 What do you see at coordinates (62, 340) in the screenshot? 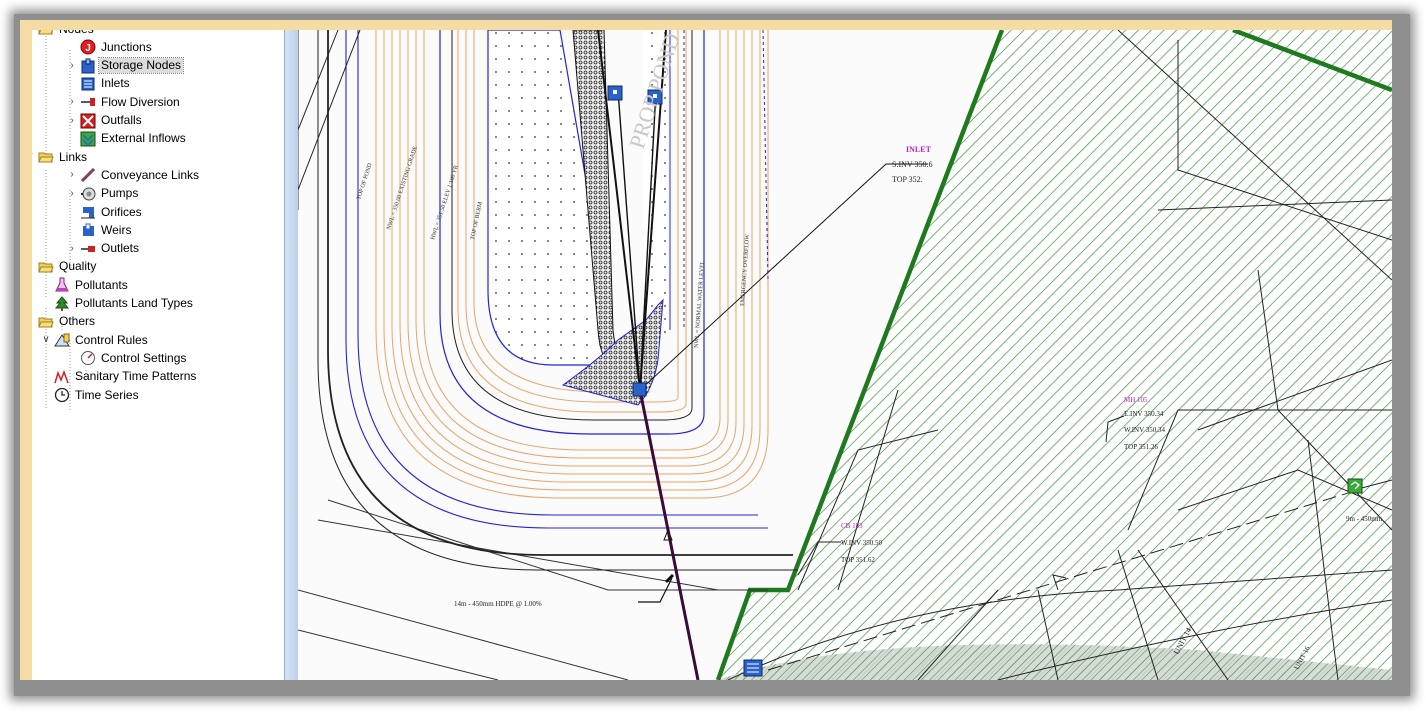
I see `control-rules-icon` at bounding box center [62, 340].